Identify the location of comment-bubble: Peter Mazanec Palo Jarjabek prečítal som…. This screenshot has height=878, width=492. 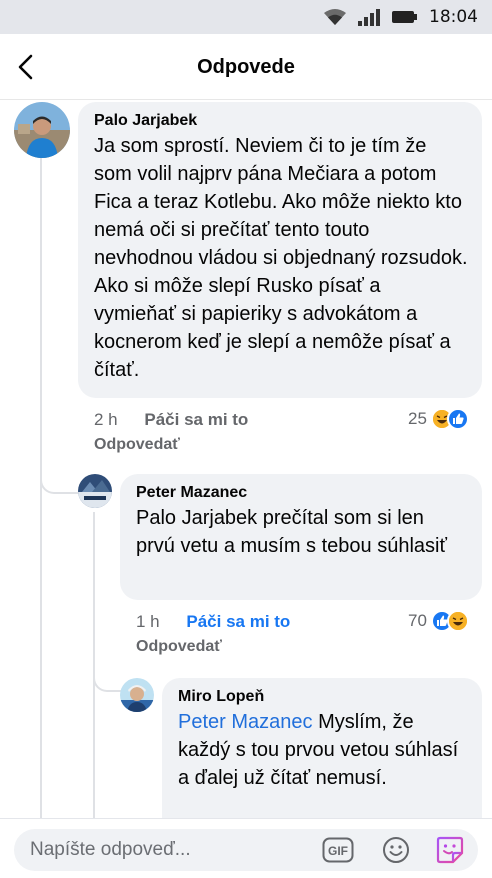
(301, 537).